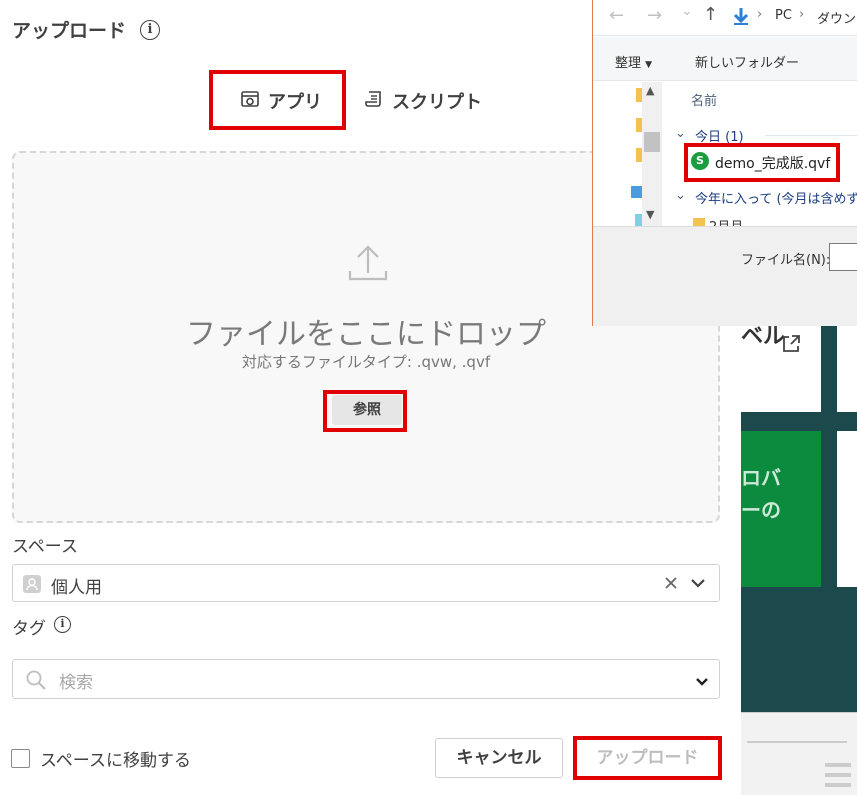 This screenshot has width=857, height=795. Describe the element at coordinates (277, 100) in the screenshot. I see `tab-app-highlight` at that location.